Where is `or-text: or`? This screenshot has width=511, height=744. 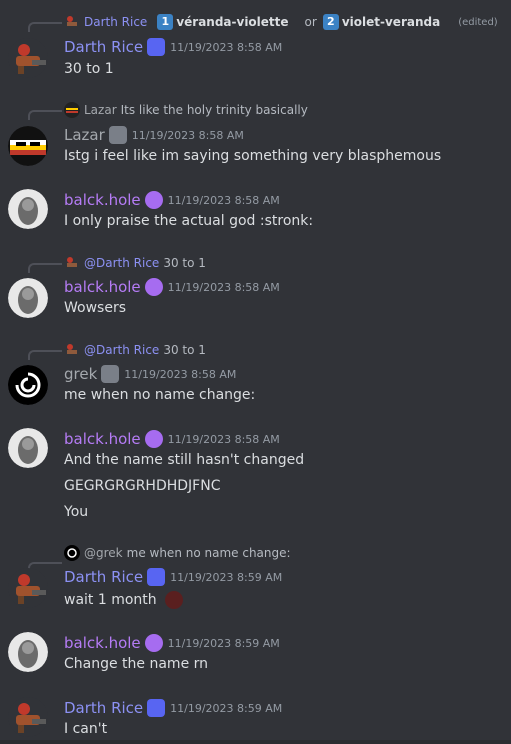 or-text: or is located at coordinates (310, 22).